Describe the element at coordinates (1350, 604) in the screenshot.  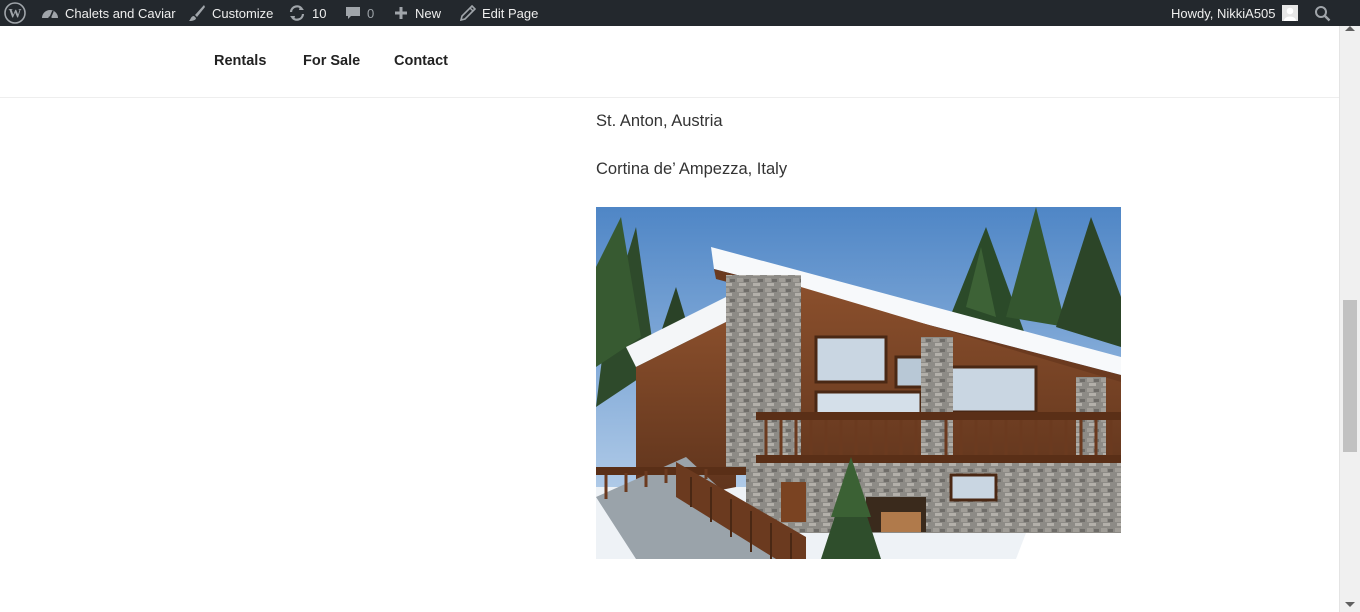
I see `scroll-down-arrow-icon` at that location.